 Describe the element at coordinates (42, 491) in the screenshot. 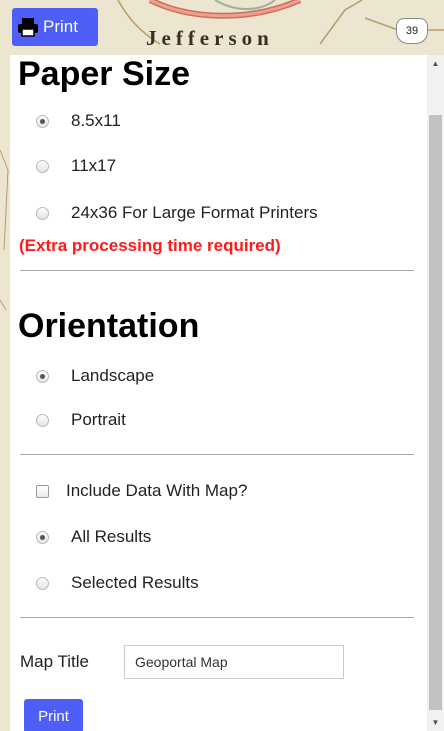

I see `include-data-checkbox` at that location.